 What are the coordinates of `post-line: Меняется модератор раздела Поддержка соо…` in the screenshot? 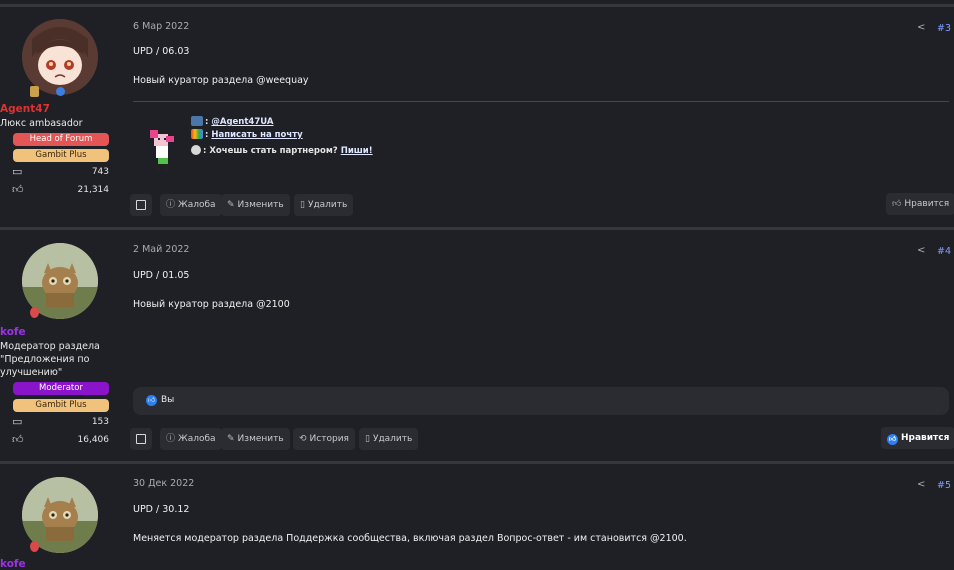 It's located at (410, 538).